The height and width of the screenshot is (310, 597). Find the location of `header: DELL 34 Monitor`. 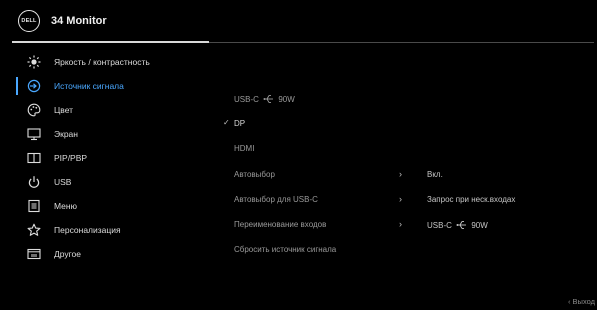

header: DELL 34 Monitor is located at coordinates (62, 21).